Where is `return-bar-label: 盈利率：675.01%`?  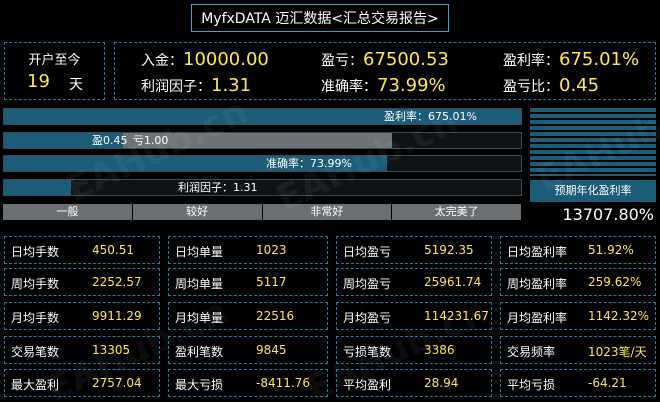 return-bar-label: 盈利率：675.01% is located at coordinates (430, 116).